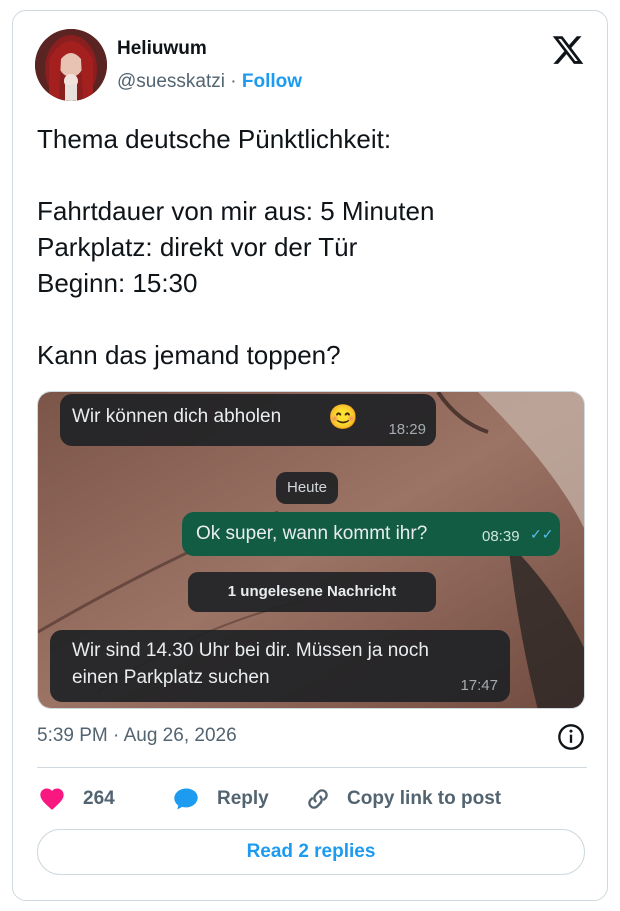 Image resolution: width=620 pixels, height=911 pixels. Describe the element at coordinates (568, 50) in the screenshot. I see `x-logo-icon` at that location.